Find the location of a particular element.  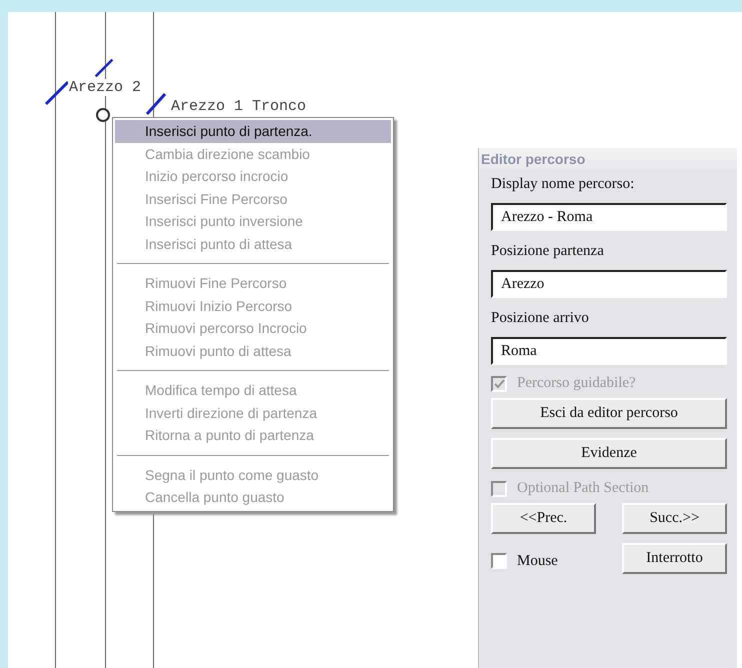

field-label: Posizione partenza is located at coordinates (548, 251).